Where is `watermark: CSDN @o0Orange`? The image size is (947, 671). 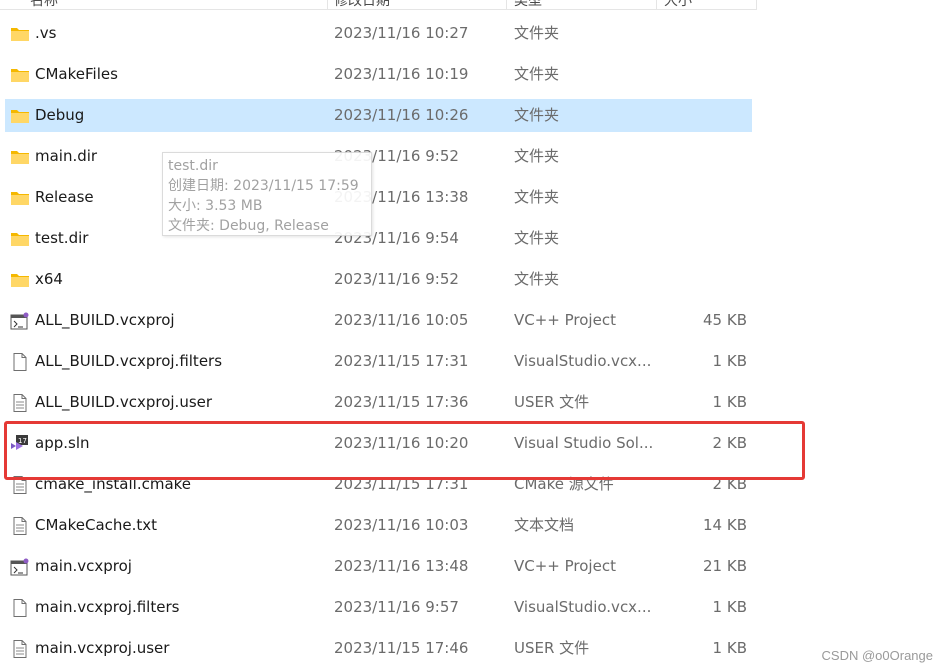 watermark: CSDN @o0Orange is located at coordinates (877, 655).